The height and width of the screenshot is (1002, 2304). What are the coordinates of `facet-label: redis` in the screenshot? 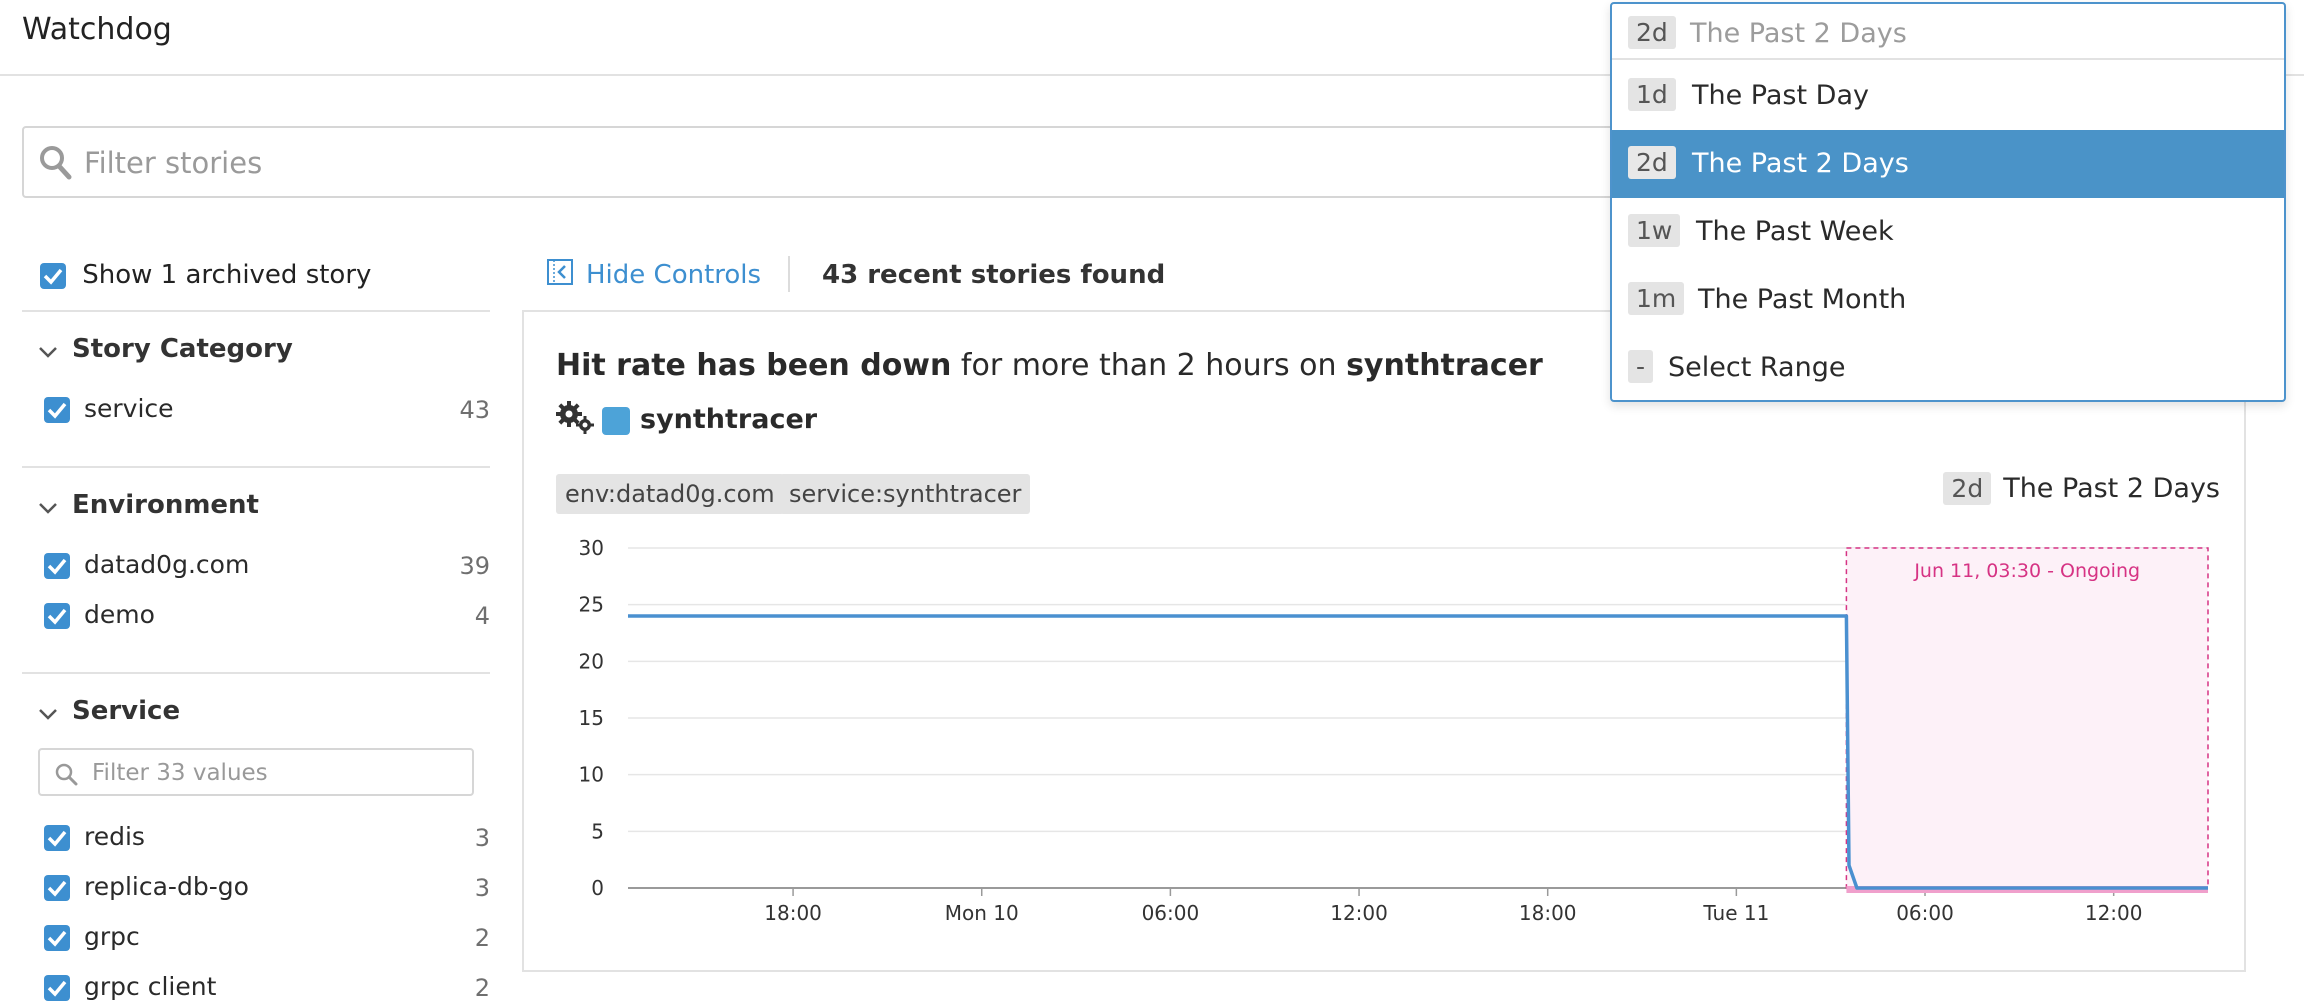 It's located at (114, 836).